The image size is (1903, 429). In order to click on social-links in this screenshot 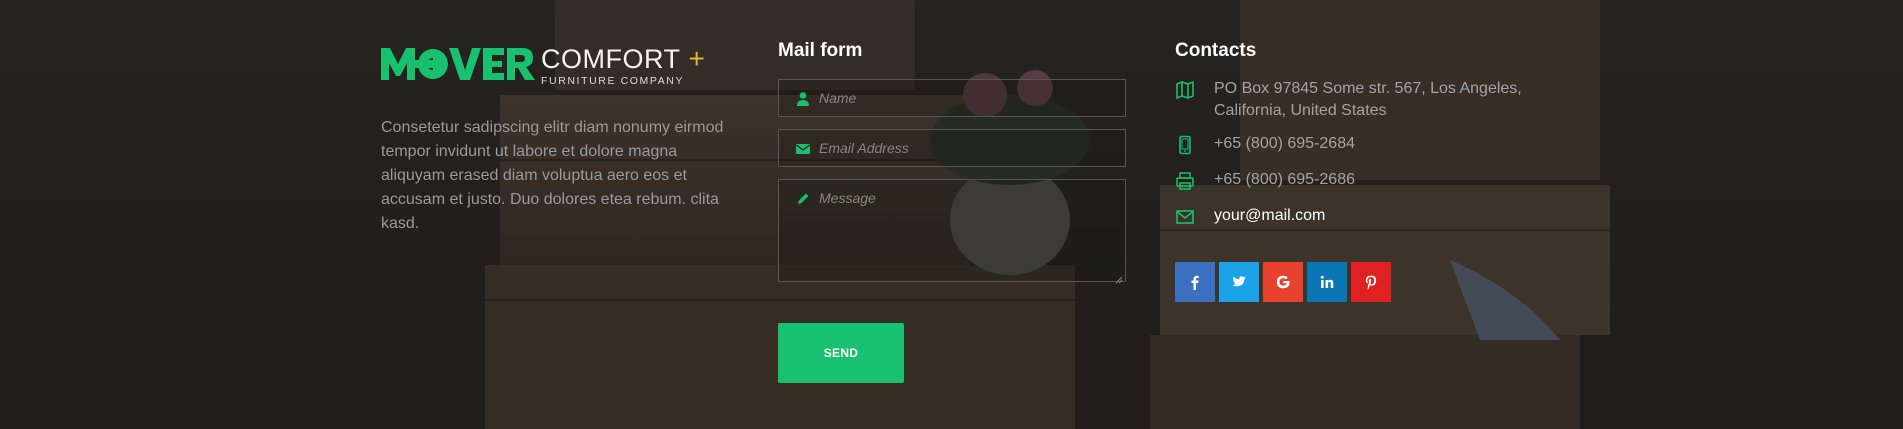, I will do `click(1360, 282)`.